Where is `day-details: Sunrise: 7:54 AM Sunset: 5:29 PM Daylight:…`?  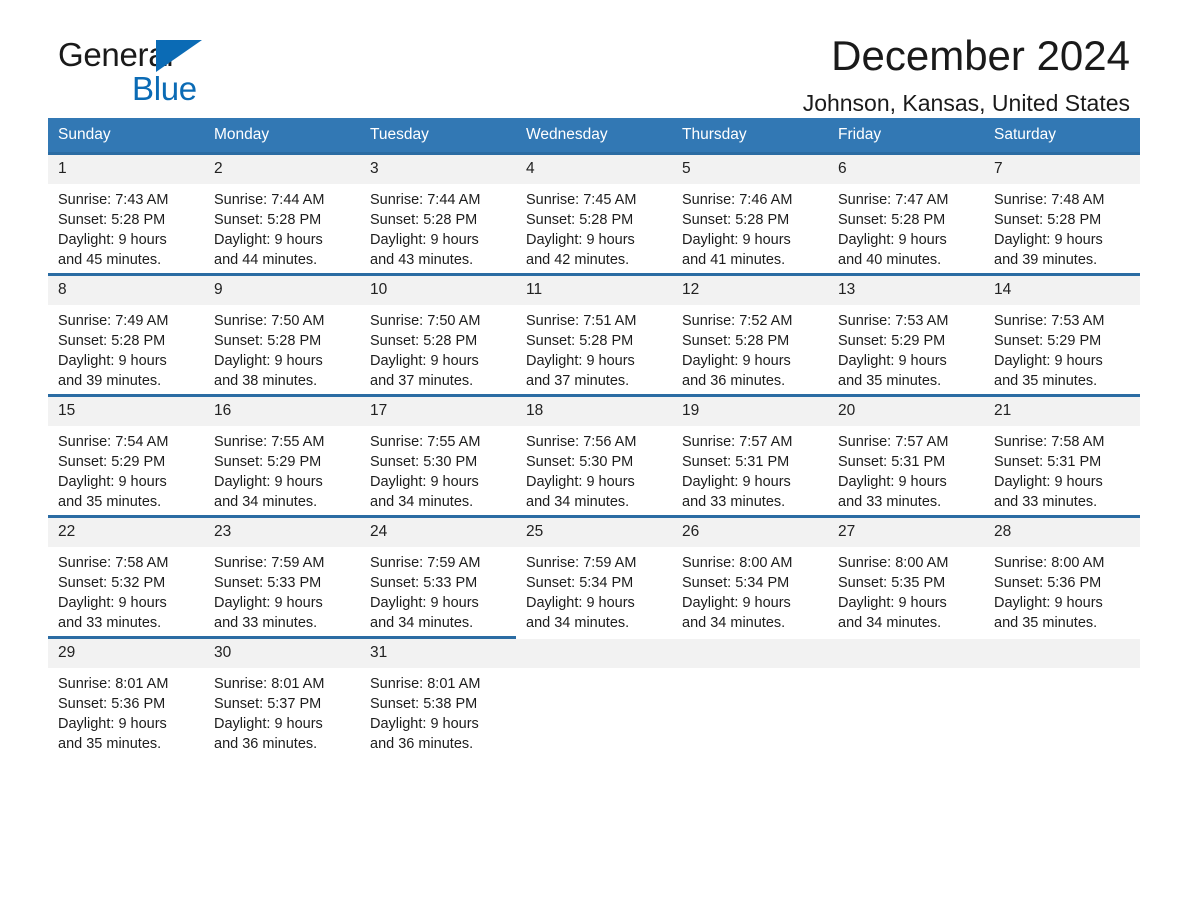
day-details: Sunrise: 7:54 AM Sunset: 5:29 PM Daylight:… is located at coordinates (126, 469).